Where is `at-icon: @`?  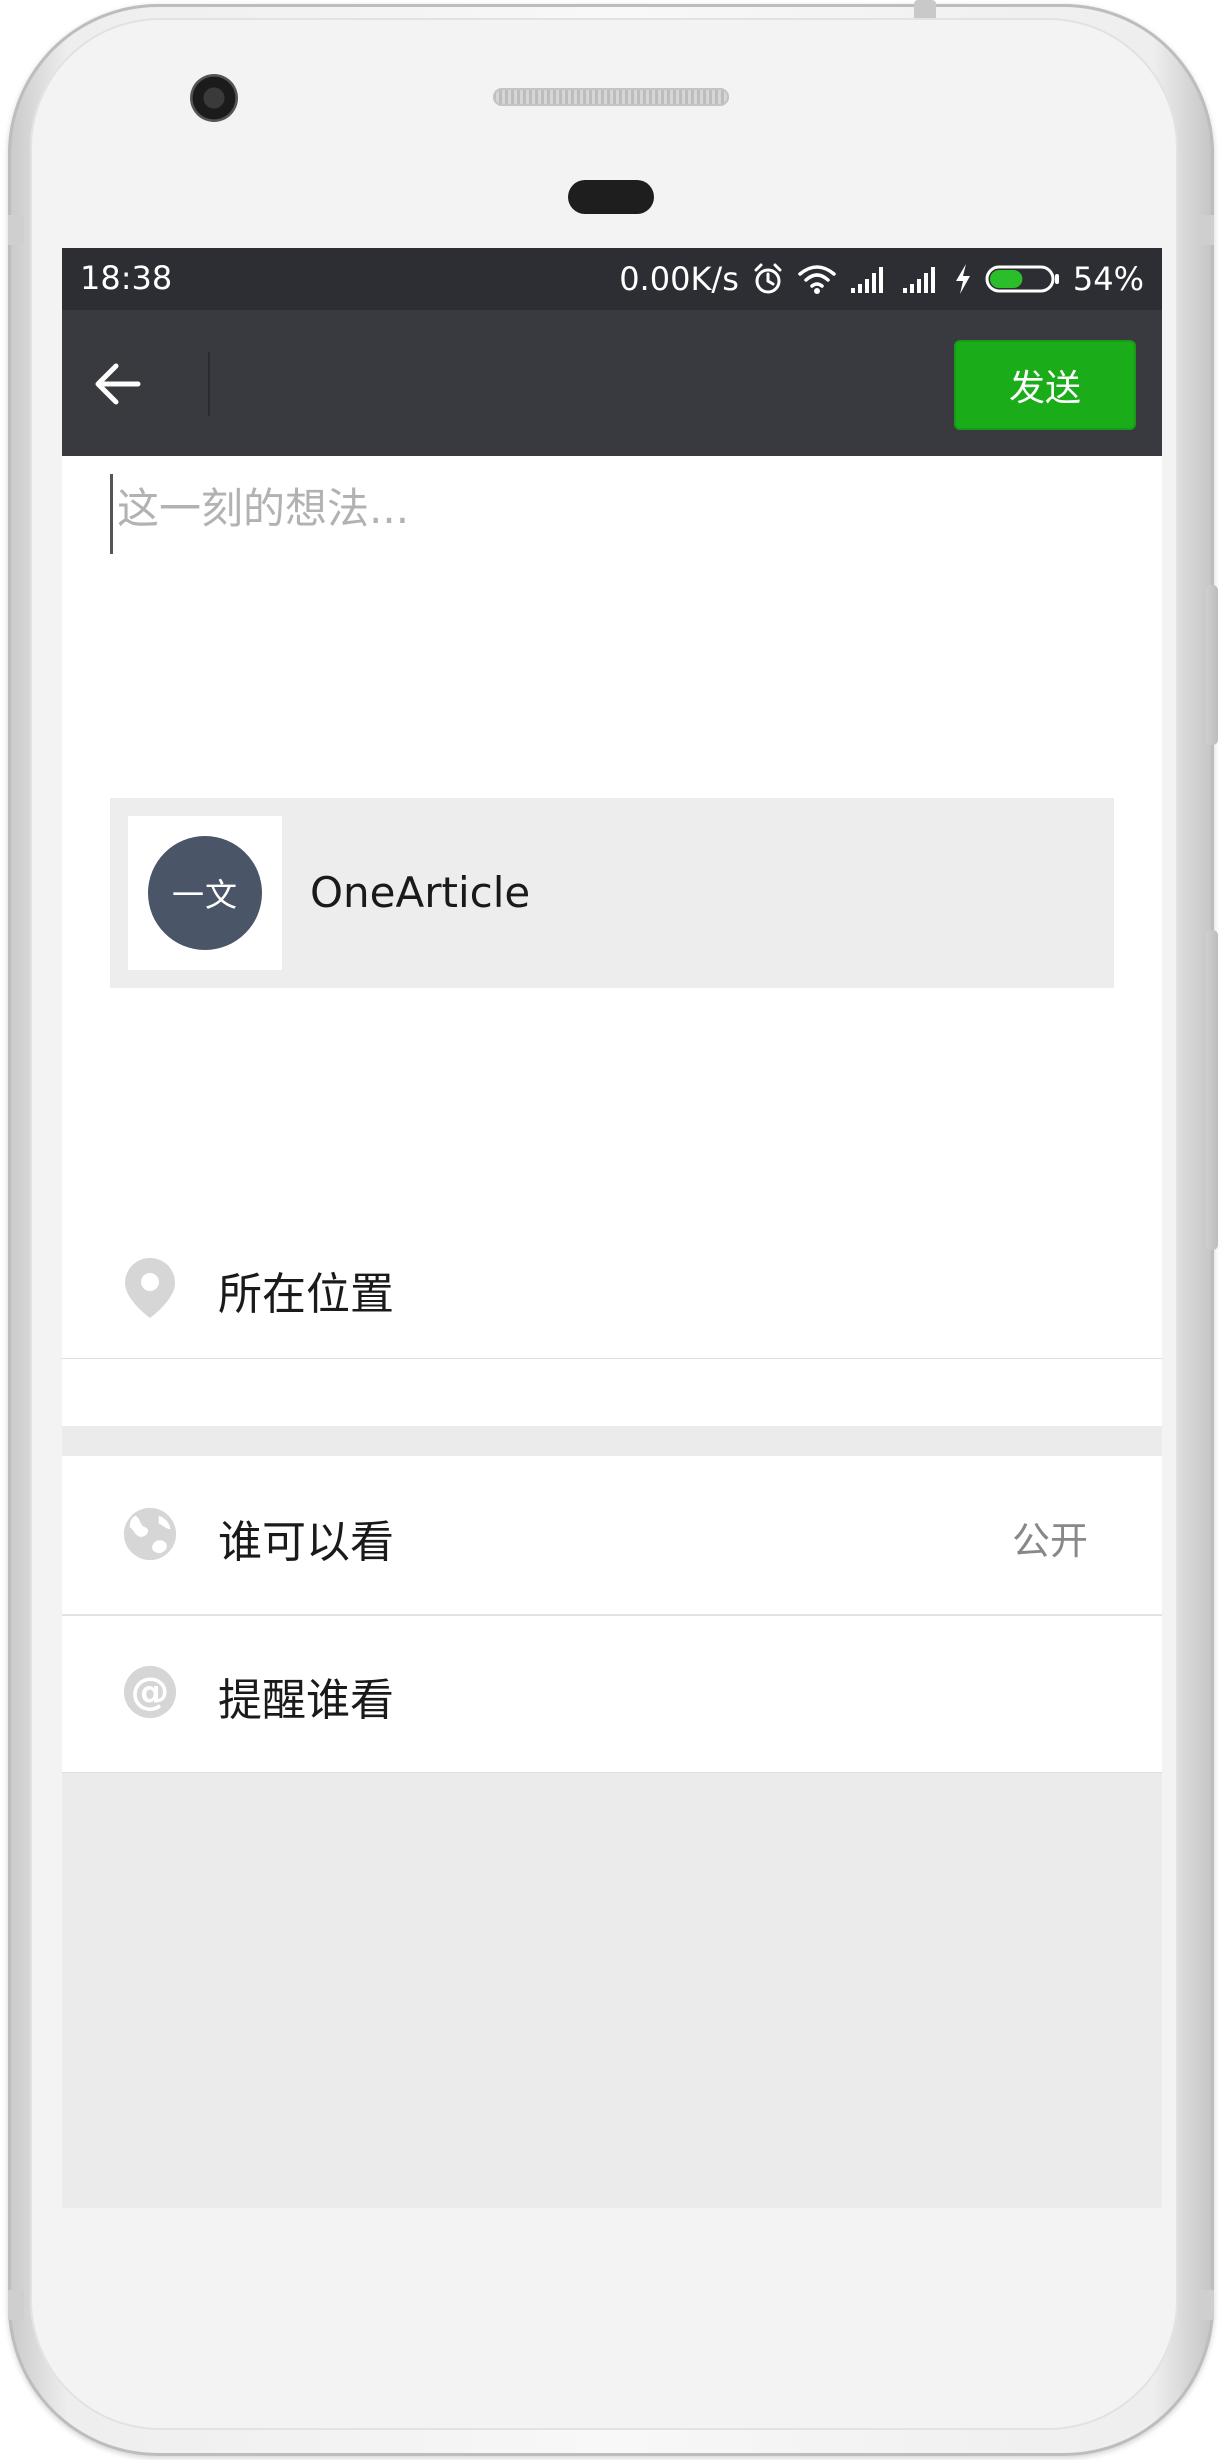
at-icon: @ is located at coordinates (150, 1692).